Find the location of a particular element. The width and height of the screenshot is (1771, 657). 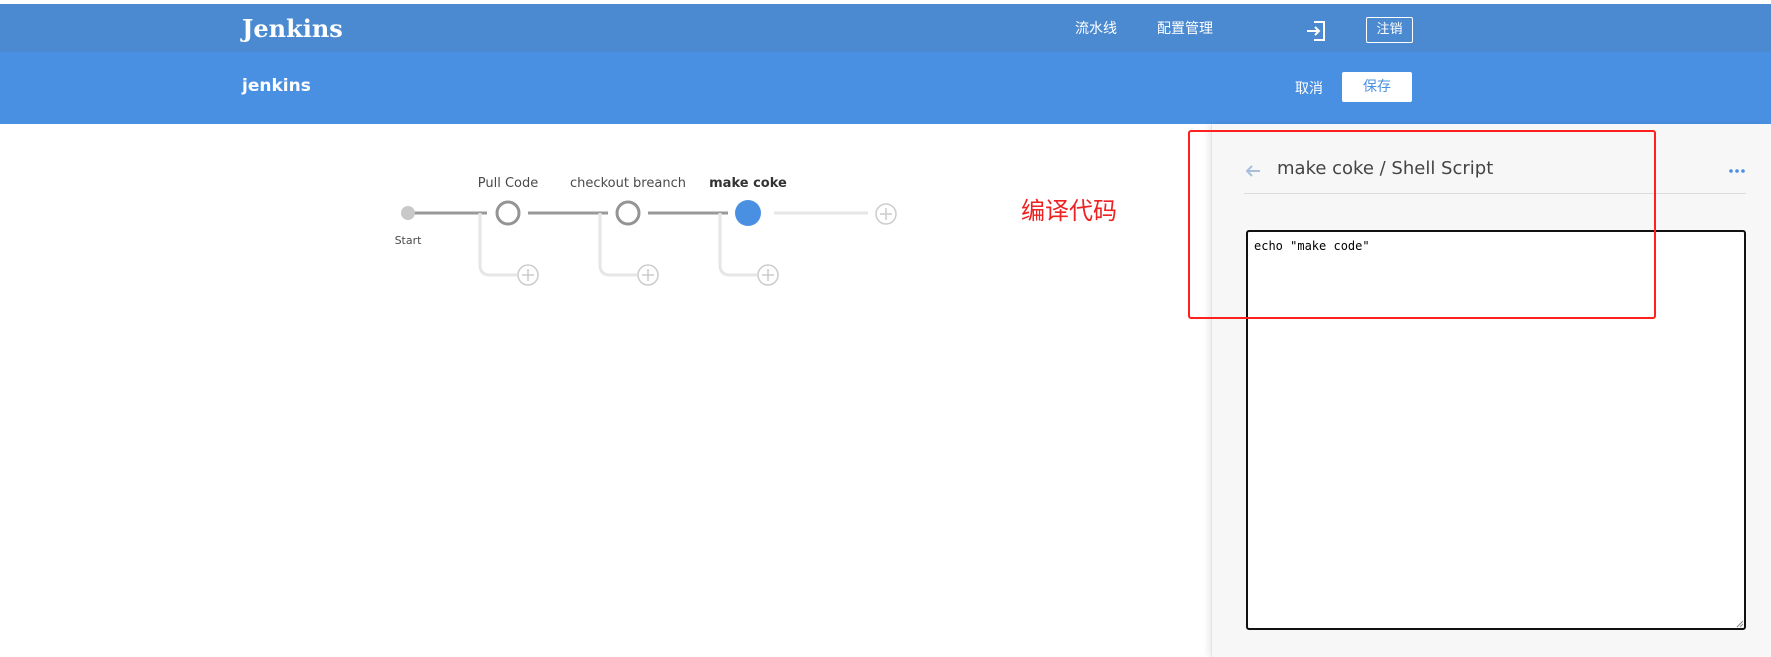

resize-grip-icon is located at coordinates (1739, 623).